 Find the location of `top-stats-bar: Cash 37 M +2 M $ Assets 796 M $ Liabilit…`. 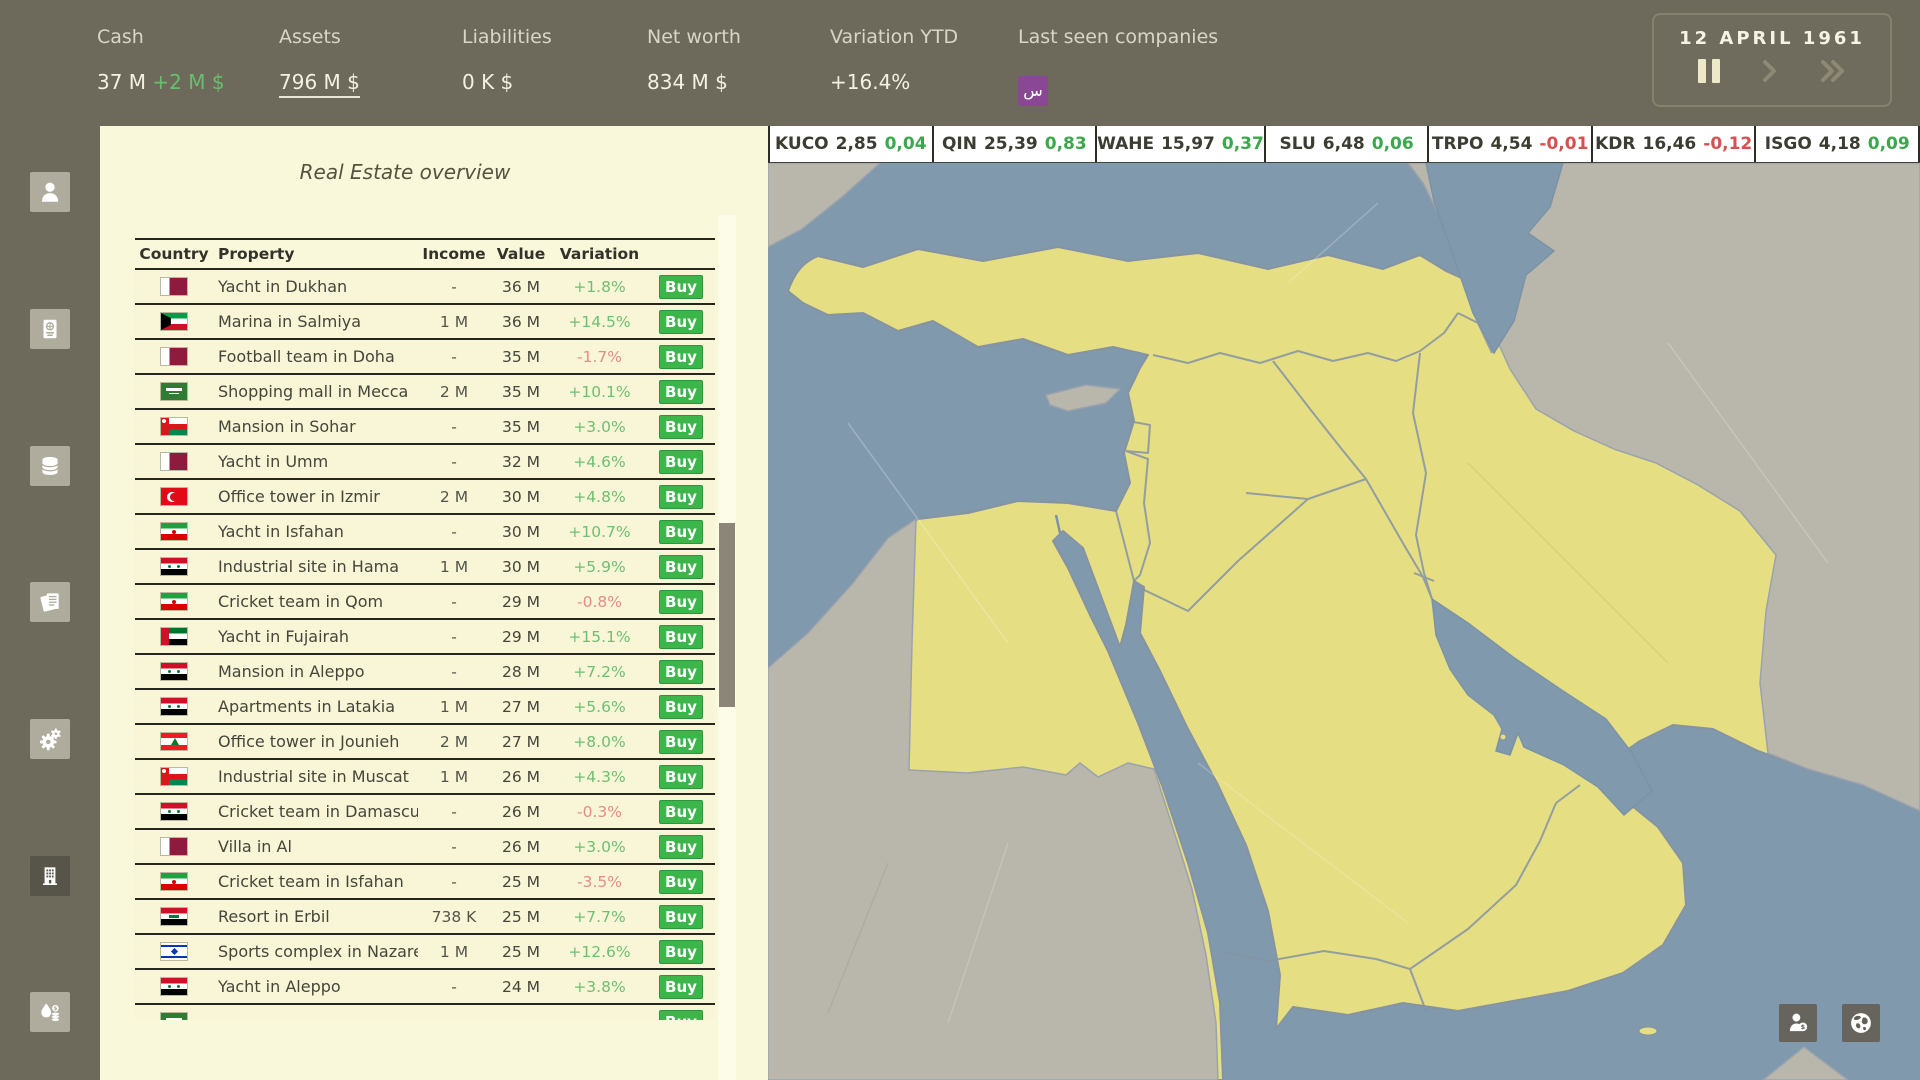

top-stats-bar: Cash 37 M +2 M $ Assets 796 M $ Liabilit… is located at coordinates (960, 63).